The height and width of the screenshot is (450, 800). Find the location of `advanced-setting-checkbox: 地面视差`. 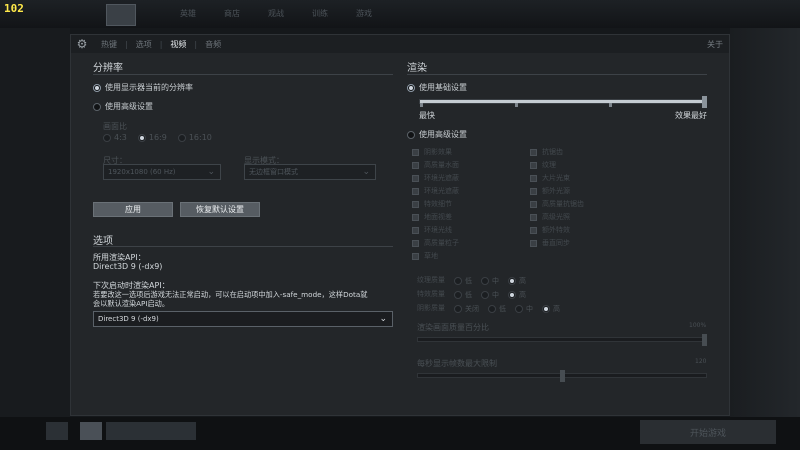

advanced-setting-checkbox: 地面视差 is located at coordinates (432, 217).